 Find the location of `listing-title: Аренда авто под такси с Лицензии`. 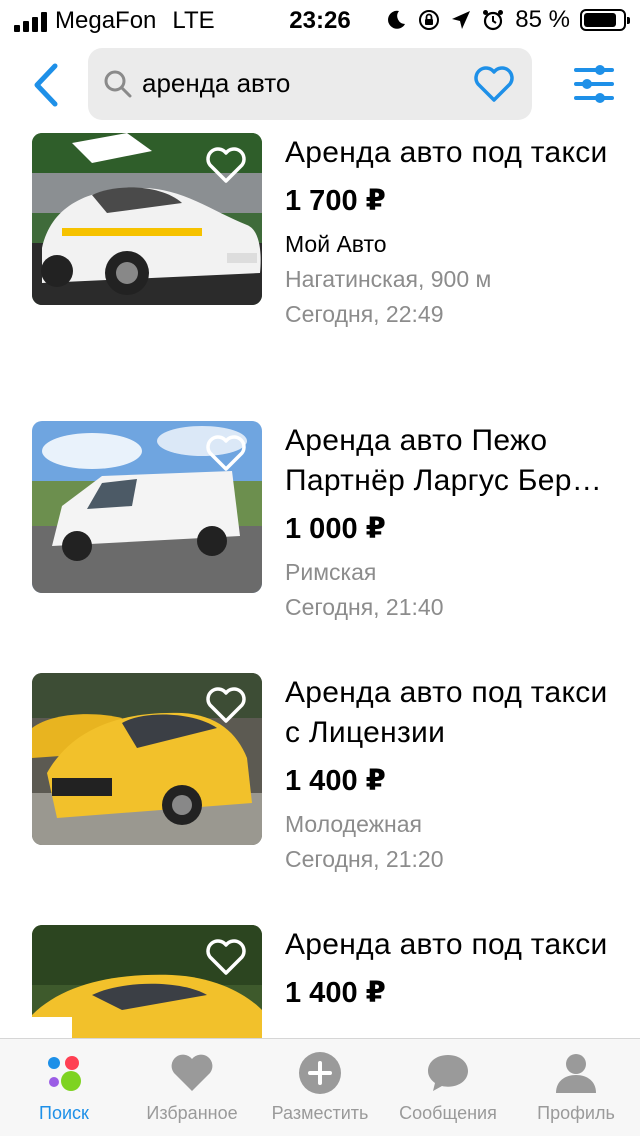

listing-title: Аренда авто под такси с Лицензии is located at coordinates (450, 713).